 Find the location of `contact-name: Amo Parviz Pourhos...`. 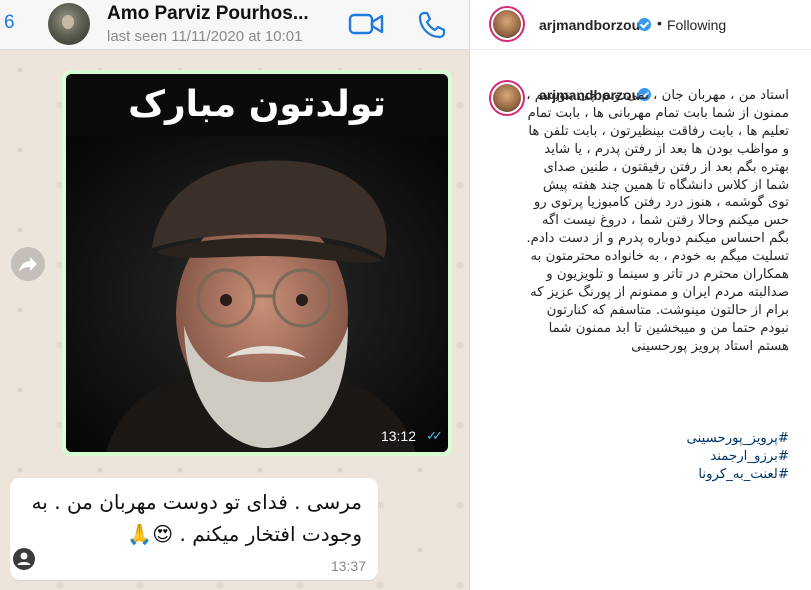

contact-name: Amo Parviz Pourhos... is located at coordinates (208, 14).